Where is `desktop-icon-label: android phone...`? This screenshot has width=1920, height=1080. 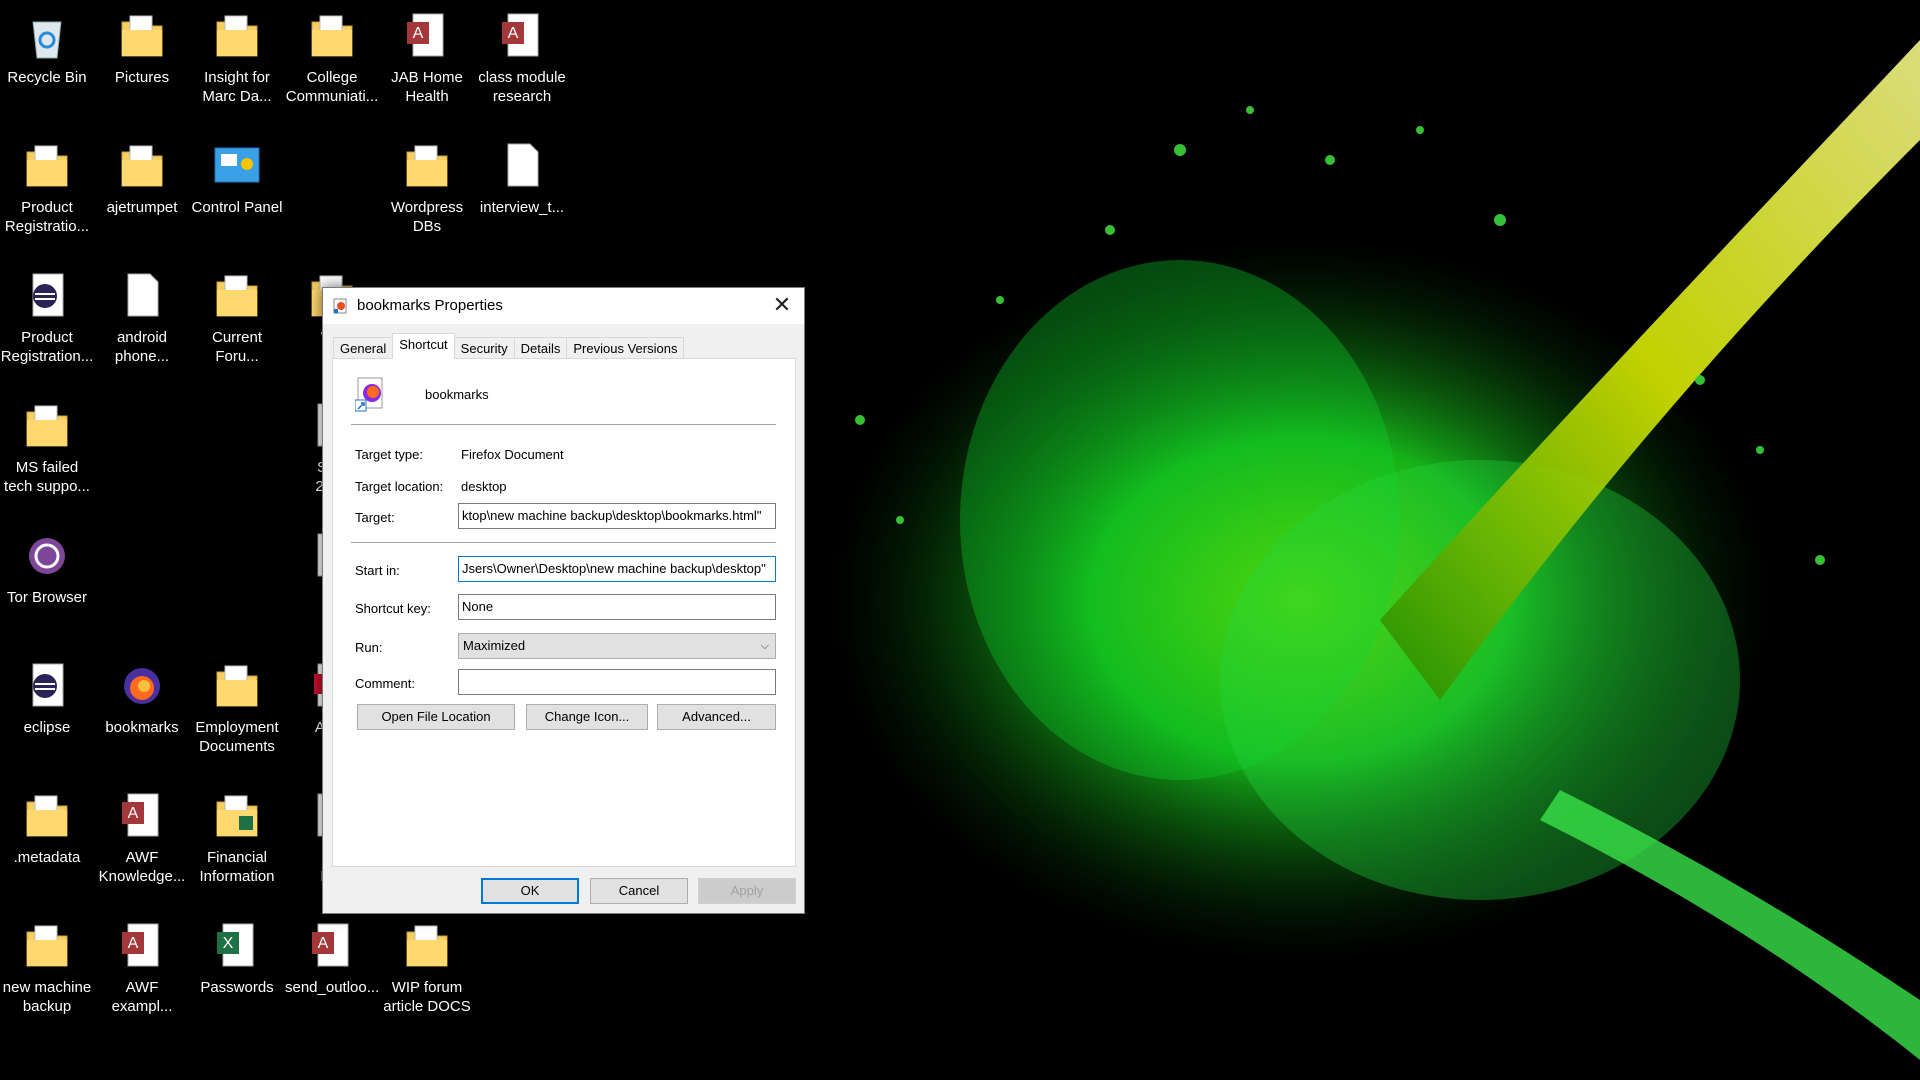 desktop-icon-label: android phone... is located at coordinates (142, 347).